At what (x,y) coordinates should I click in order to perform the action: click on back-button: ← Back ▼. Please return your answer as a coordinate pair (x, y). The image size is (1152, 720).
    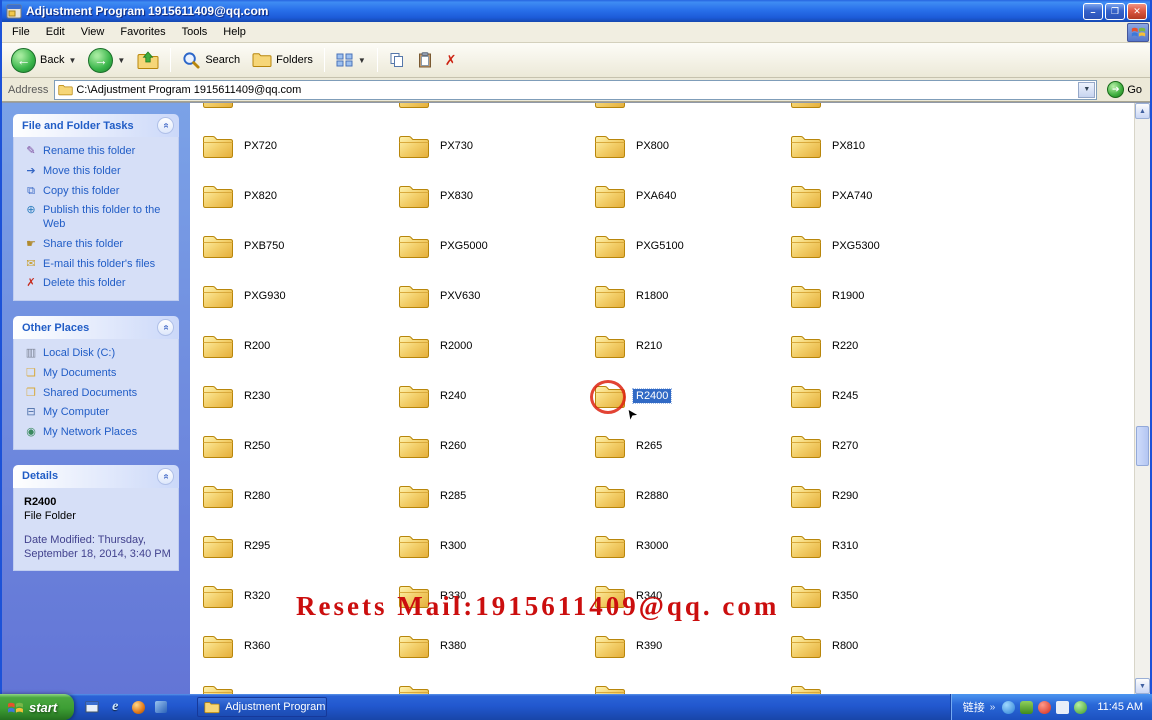
    Looking at the image, I should click on (43, 60).